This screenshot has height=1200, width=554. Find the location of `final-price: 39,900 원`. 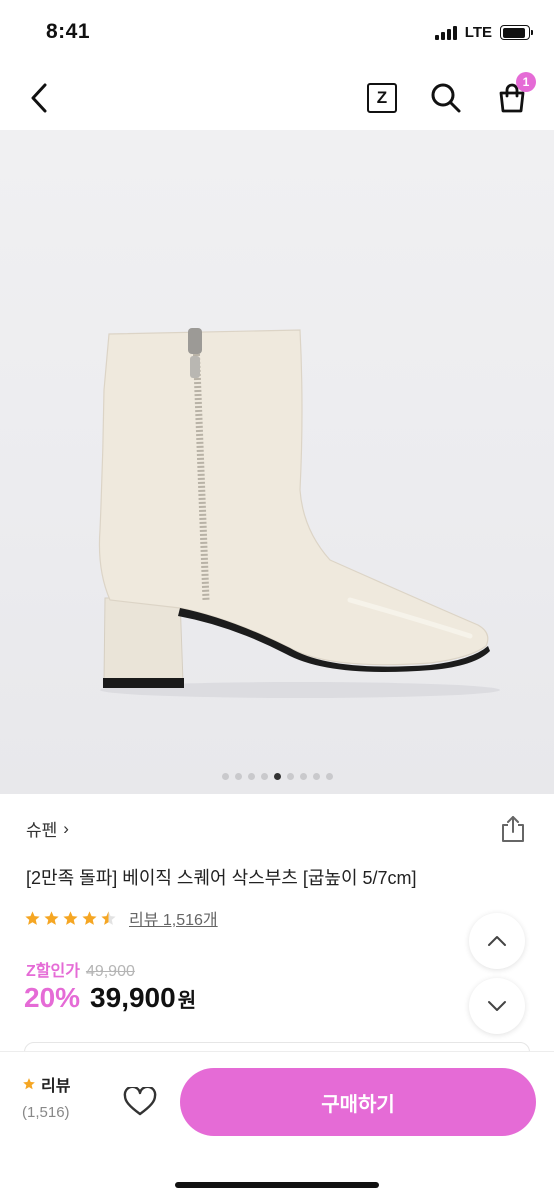

final-price: 39,900 원 is located at coordinates (143, 998).